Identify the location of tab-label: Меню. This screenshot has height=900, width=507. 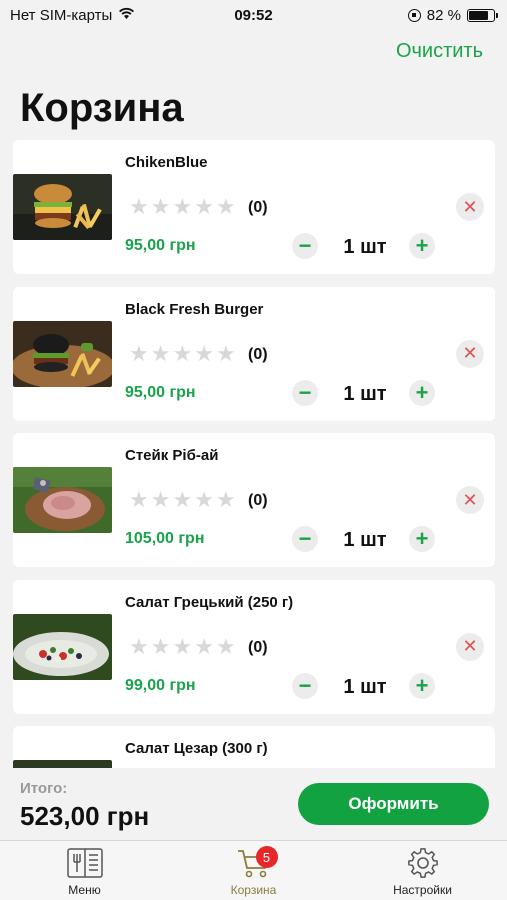
(84, 890).